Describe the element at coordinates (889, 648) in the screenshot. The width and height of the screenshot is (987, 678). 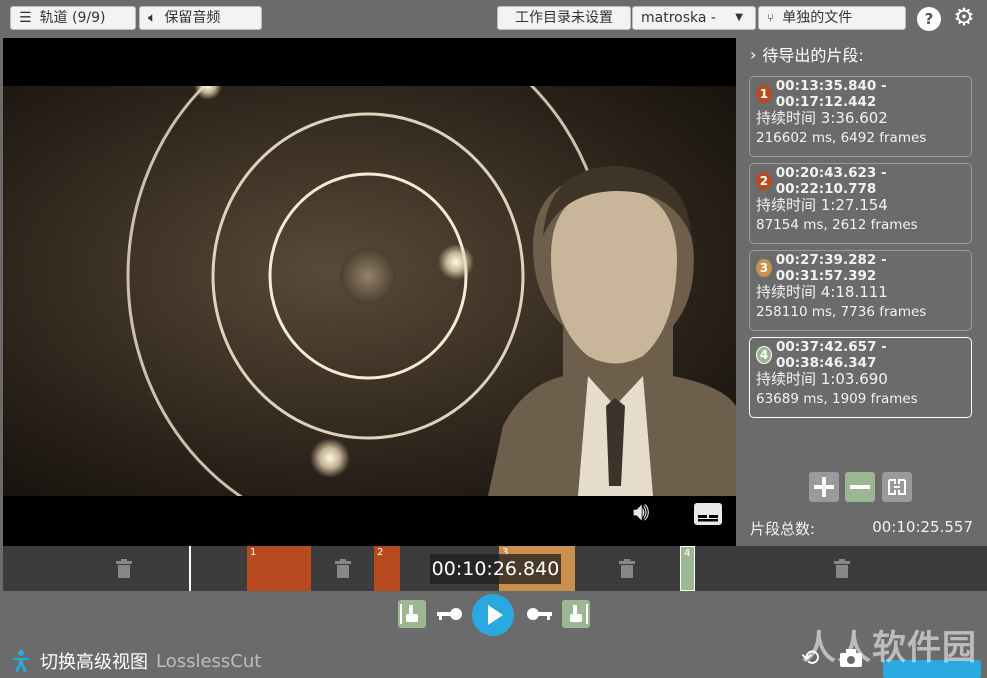
I see `watermark-text: 人人软件园` at that location.